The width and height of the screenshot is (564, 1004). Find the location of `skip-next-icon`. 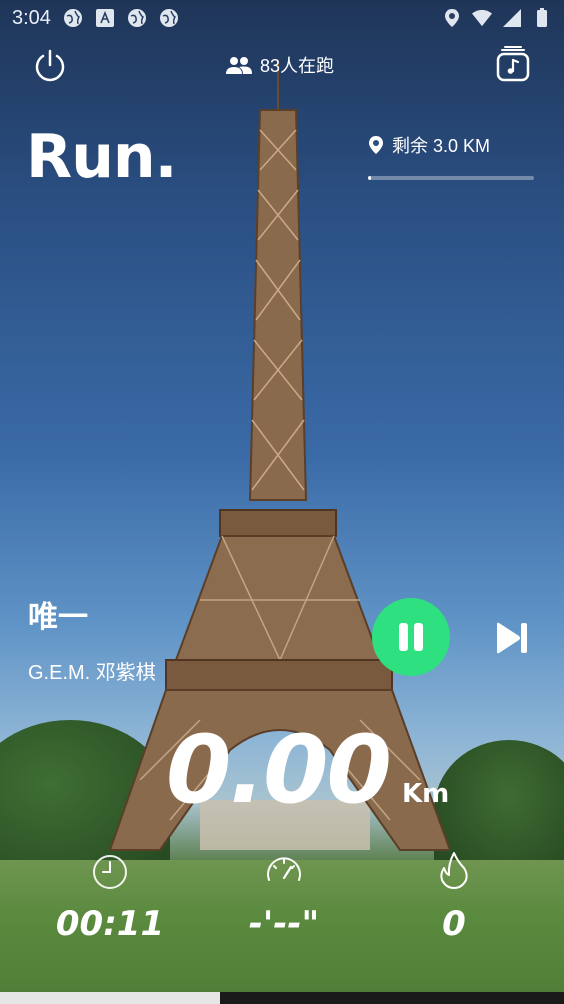

skip-next-icon is located at coordinates (512, 638).